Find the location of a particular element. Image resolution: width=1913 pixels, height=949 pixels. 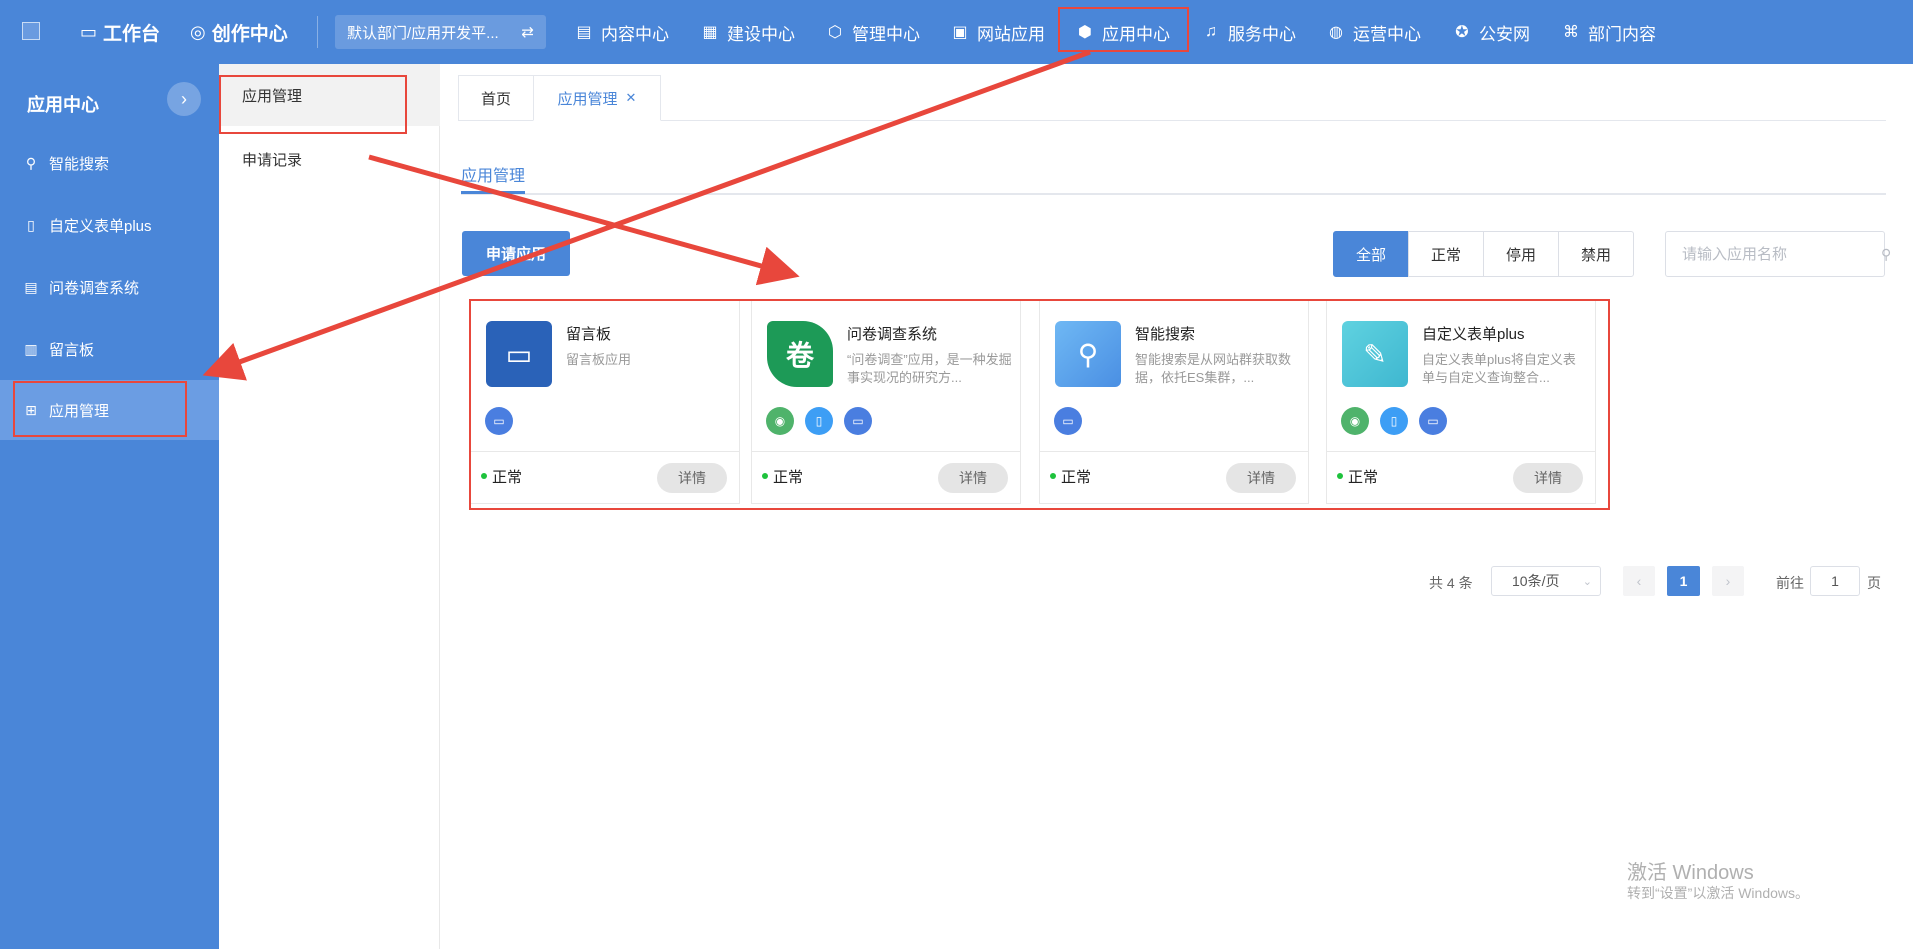

sidebar-item-message-board: ▥ 留言板 is located at coordinates (109, 349).